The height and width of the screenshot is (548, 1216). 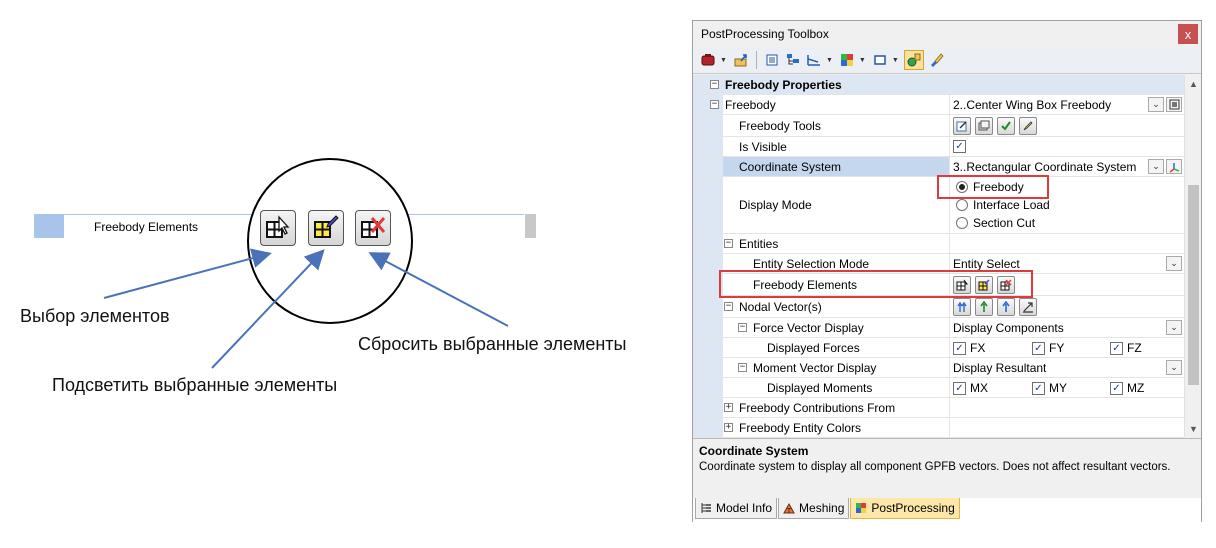 I want to click on vector-up-icon, so click(x=984, y=306).